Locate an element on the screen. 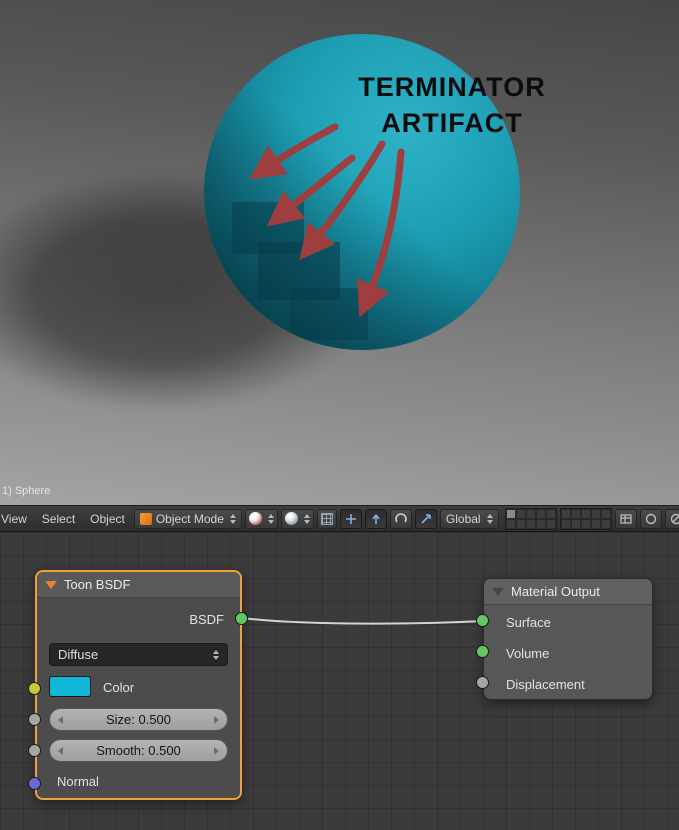 This screenshot has width=679, height=830. slashed-circle-icon is located at coordinates (674, 518).